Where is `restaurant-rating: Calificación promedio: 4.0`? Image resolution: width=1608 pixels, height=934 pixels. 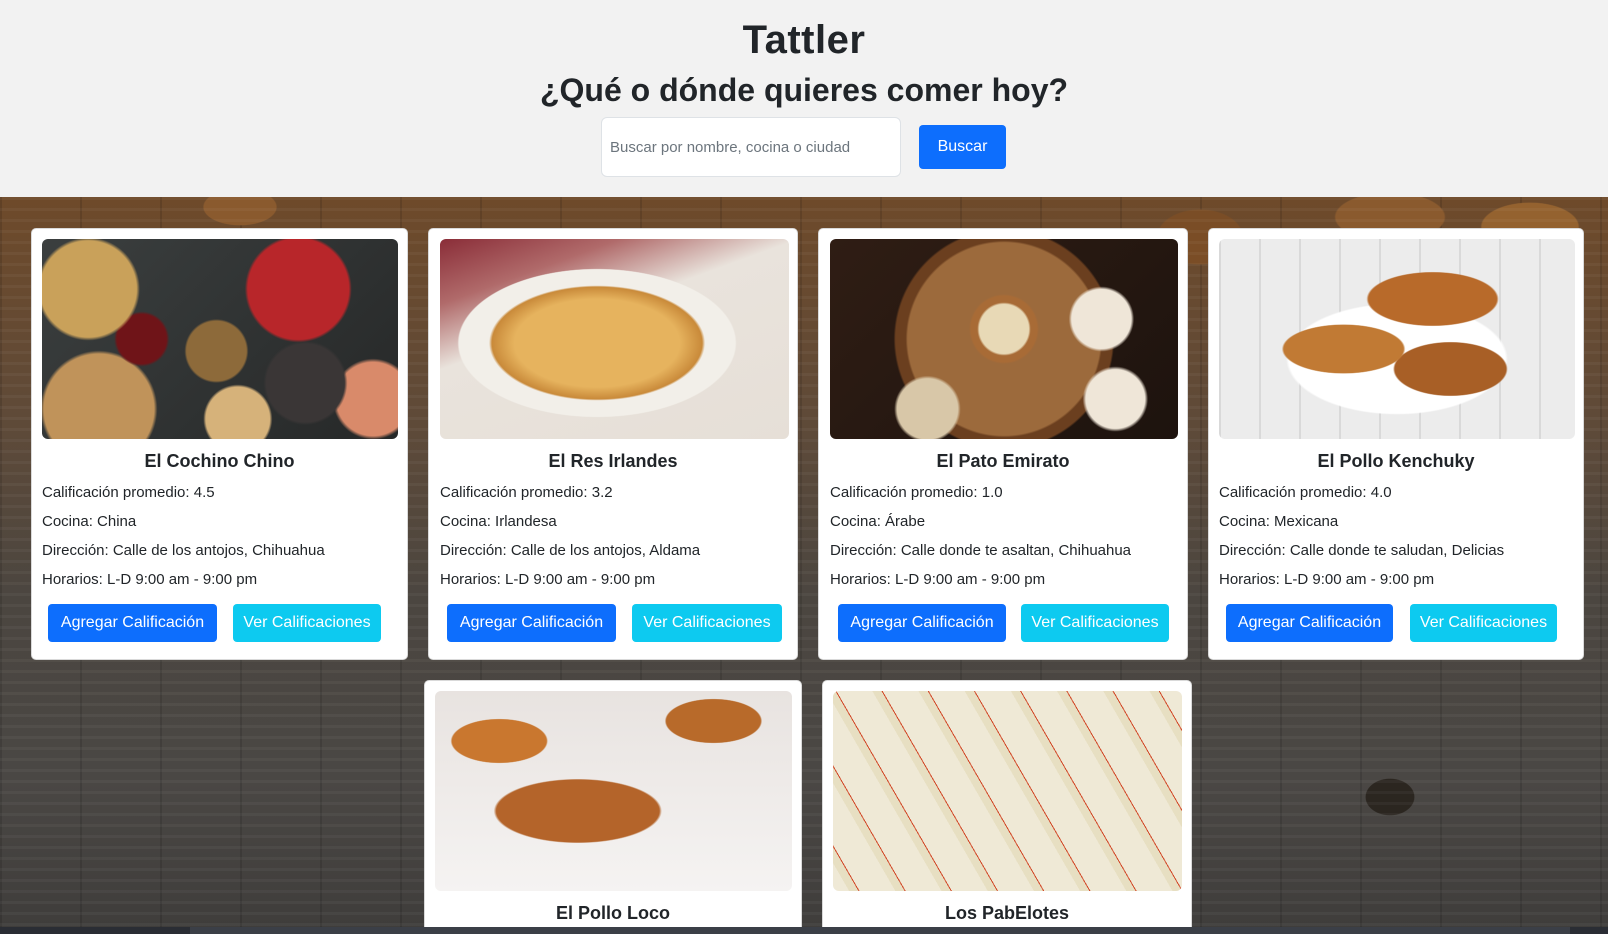 restaurant-rating: Calificación promedio: 4.0 is located at coordinates (1305, 492).